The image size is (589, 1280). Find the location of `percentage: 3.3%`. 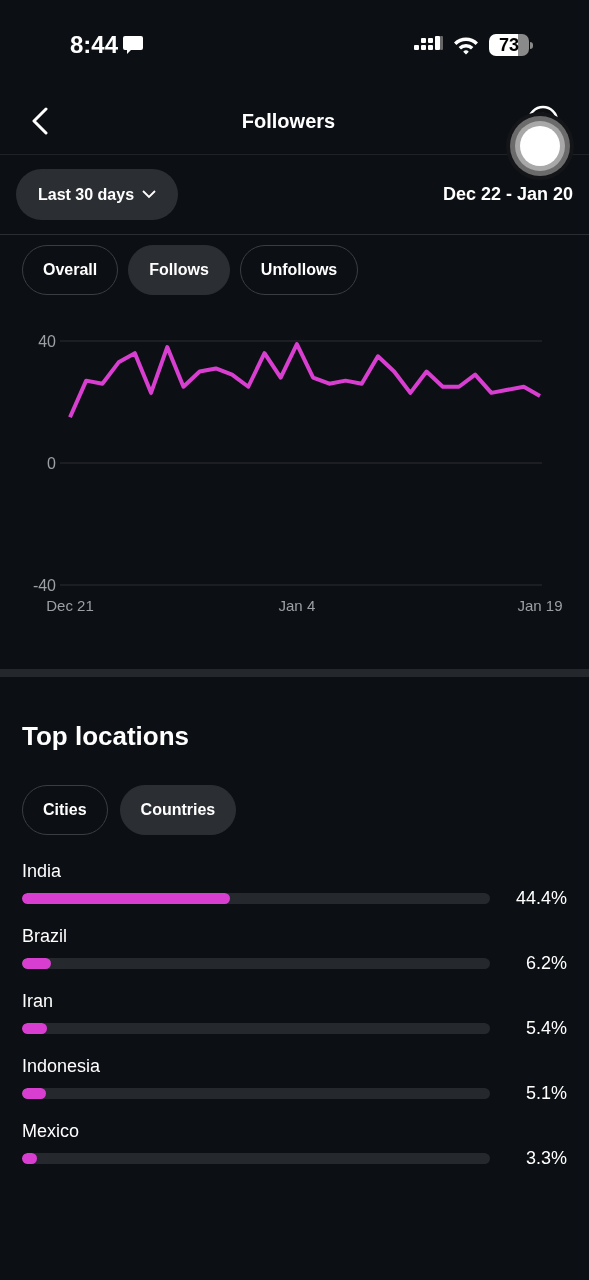

percentage: 3.3% is located at coordinates (546, 1158).